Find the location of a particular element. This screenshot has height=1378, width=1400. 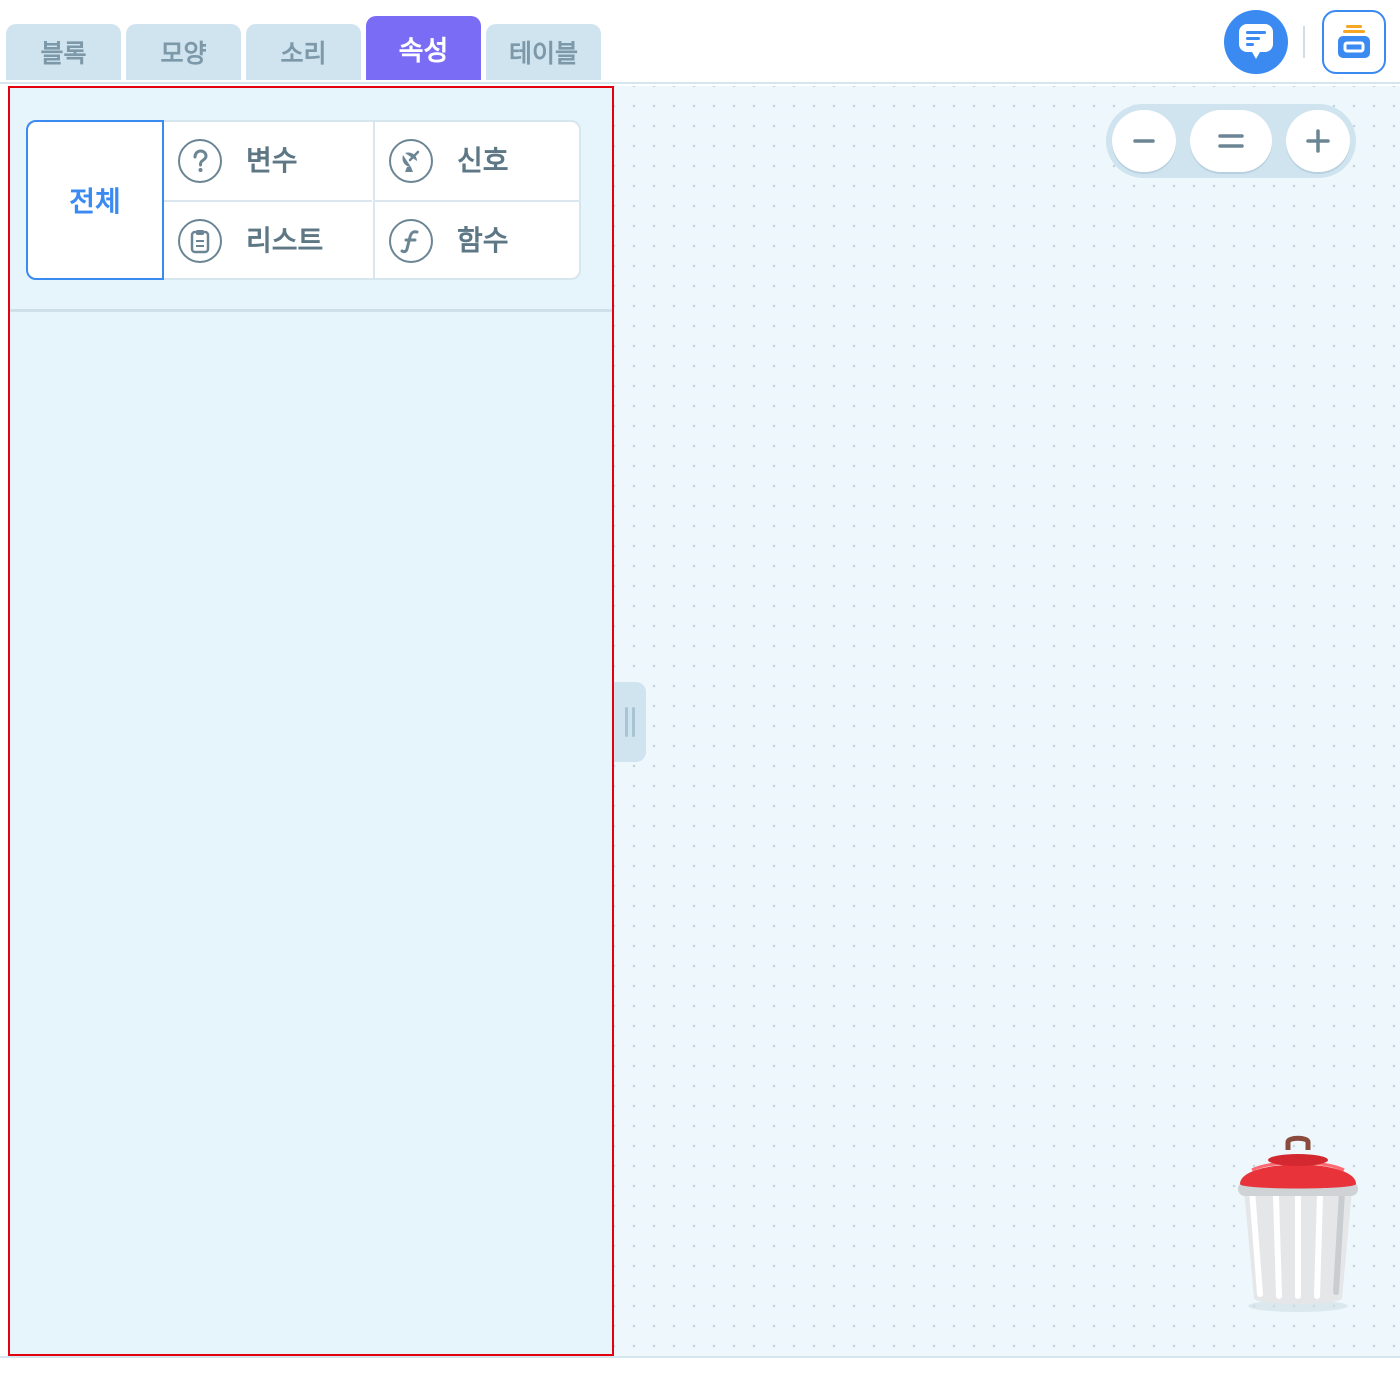

plus-icon is located at coordinates (1318, 141).